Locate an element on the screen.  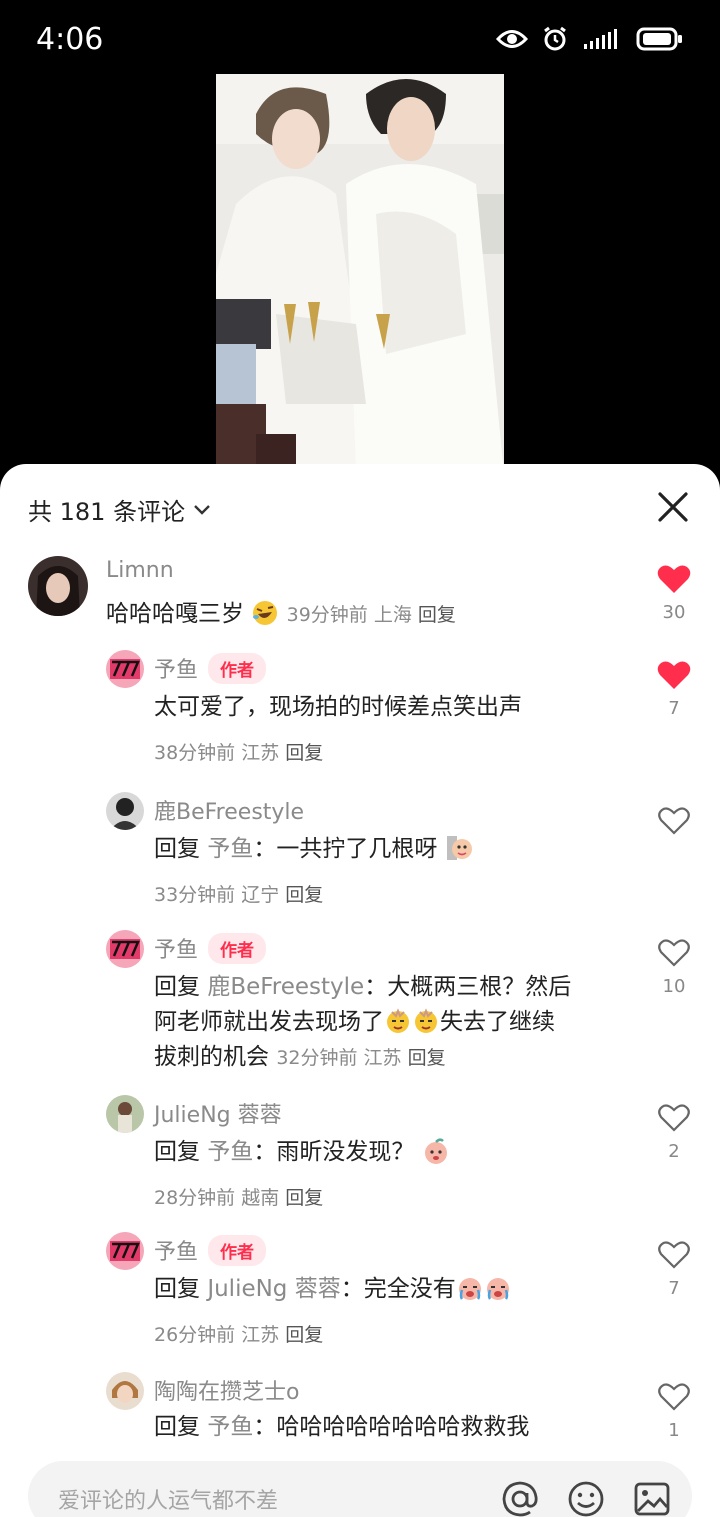
comment-text: 太可爱了，现场拍的时候差点笑出声 is located at coordinates (338, 707).